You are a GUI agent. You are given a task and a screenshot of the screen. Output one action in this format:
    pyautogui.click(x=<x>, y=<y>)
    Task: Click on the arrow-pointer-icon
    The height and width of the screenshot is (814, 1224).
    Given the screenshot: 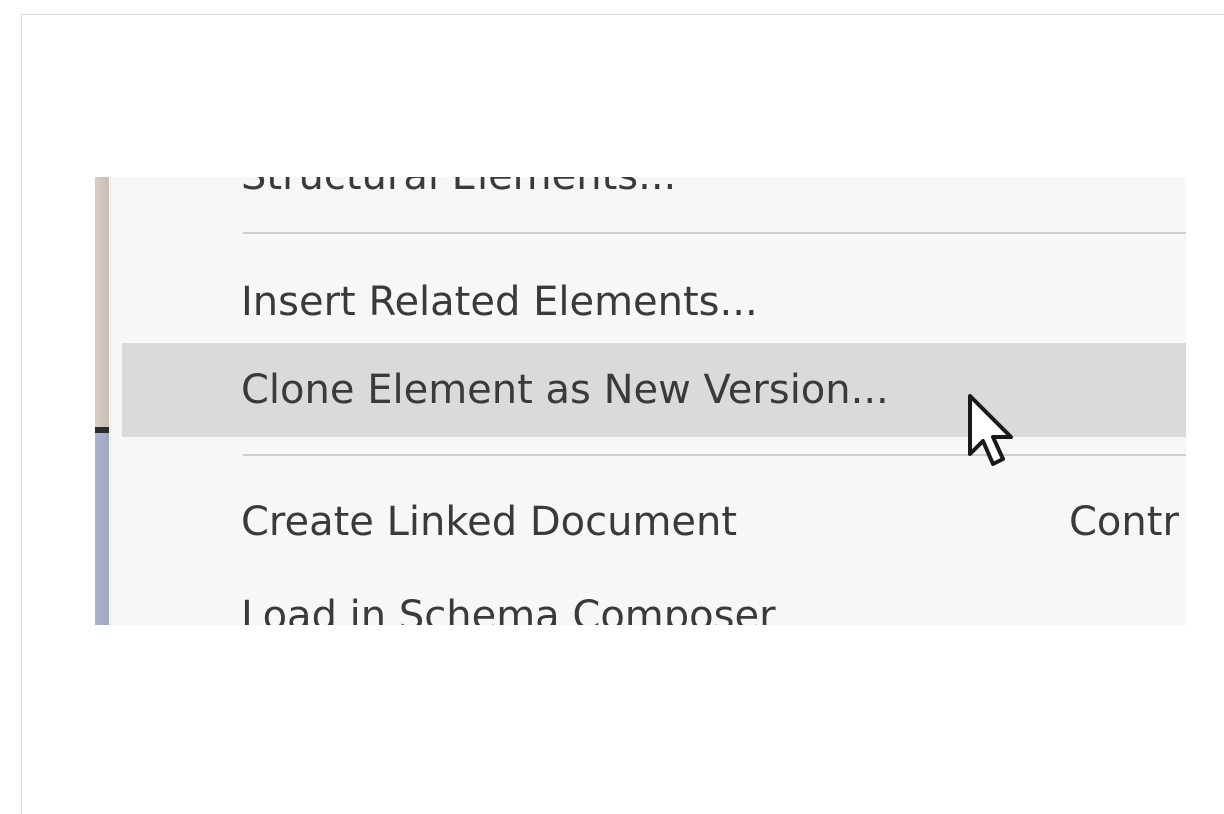 What is the action you would take?
    pyautogui.click(x=990, y=430)
    